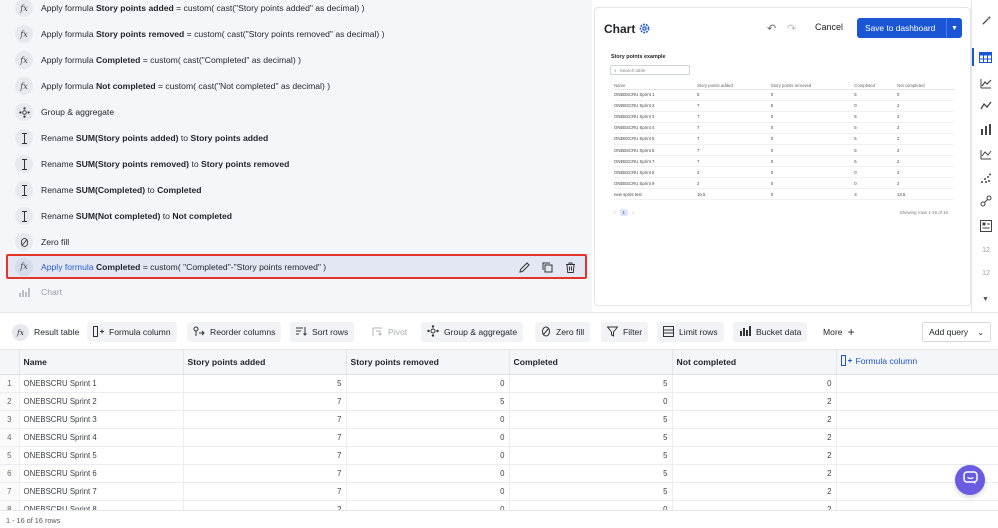 The width and height of the screenshot is (998, 528). I want to click on trash-icon, so click(570, 267).